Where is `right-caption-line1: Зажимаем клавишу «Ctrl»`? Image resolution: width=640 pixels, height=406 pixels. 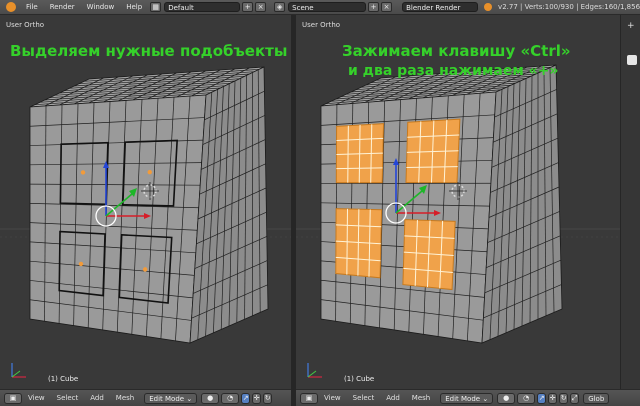 right-caption-line1: Зажимаем клавишу «Ctrl» is located at coordinates (456, 51).